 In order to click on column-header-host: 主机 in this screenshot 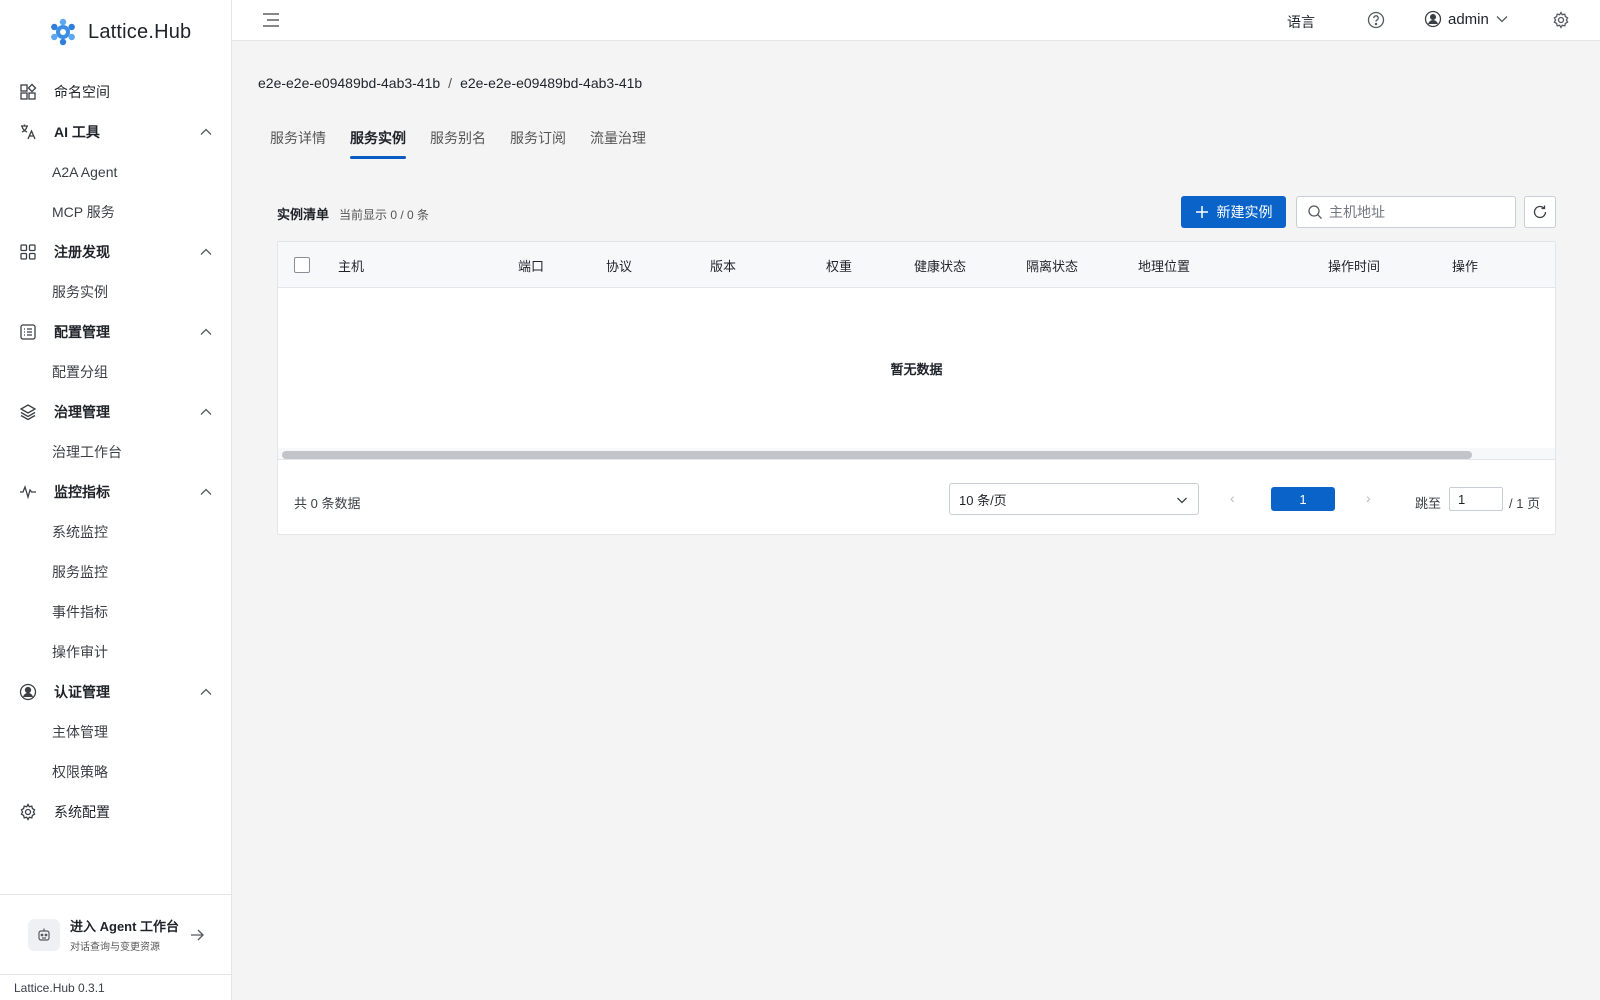, I will do `click(351, 265)`.